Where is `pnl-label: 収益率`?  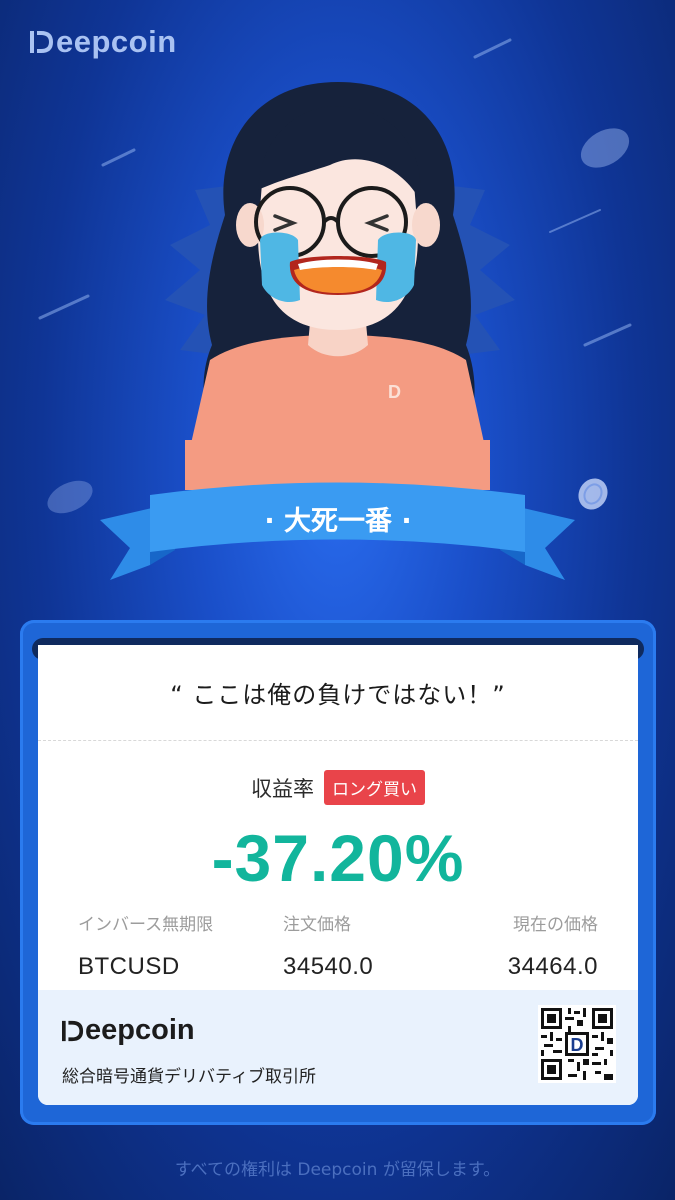 pnl-label: 収益率 is located at coordinates (282, 788).